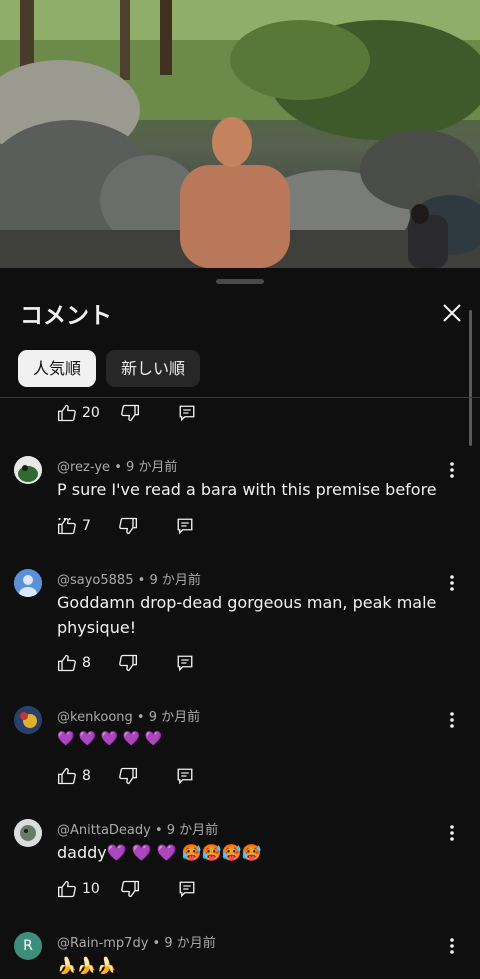  I want to click on like-count: 10, so click(91, 889).